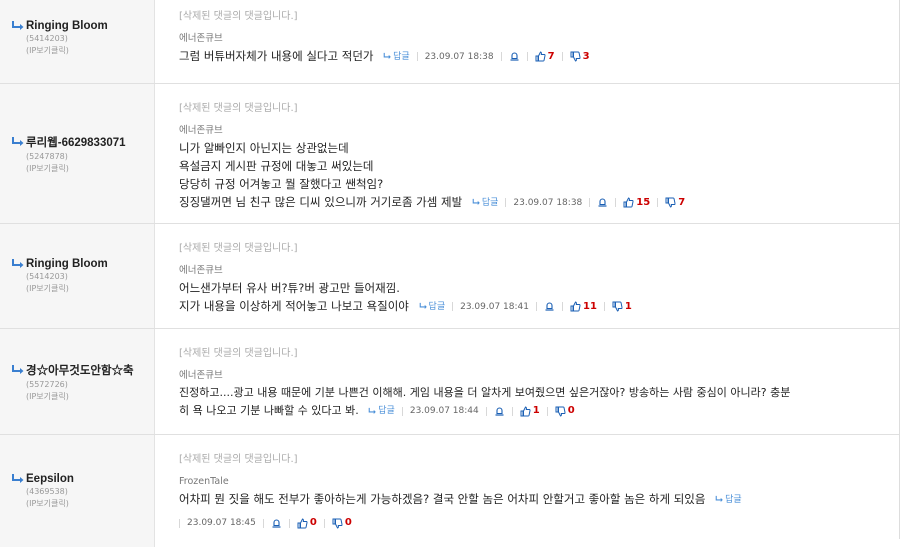 The image size is (900, 547). I want to click on nickname: 경☆아무것도안함☆축, so click(80, 370).